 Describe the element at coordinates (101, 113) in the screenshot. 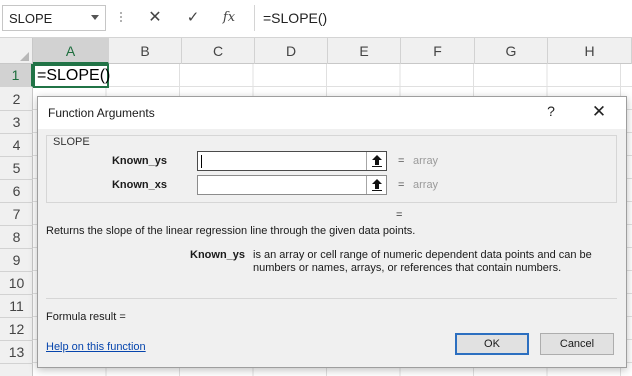

I see `dialog-title: Function Arguments` at that location.